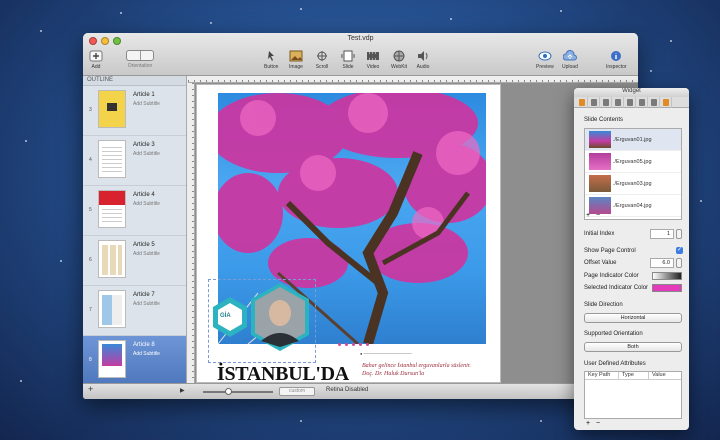 This screenshot has height=440, width=720. I want to click on window-title: Test.vdp, so click(360, 38).